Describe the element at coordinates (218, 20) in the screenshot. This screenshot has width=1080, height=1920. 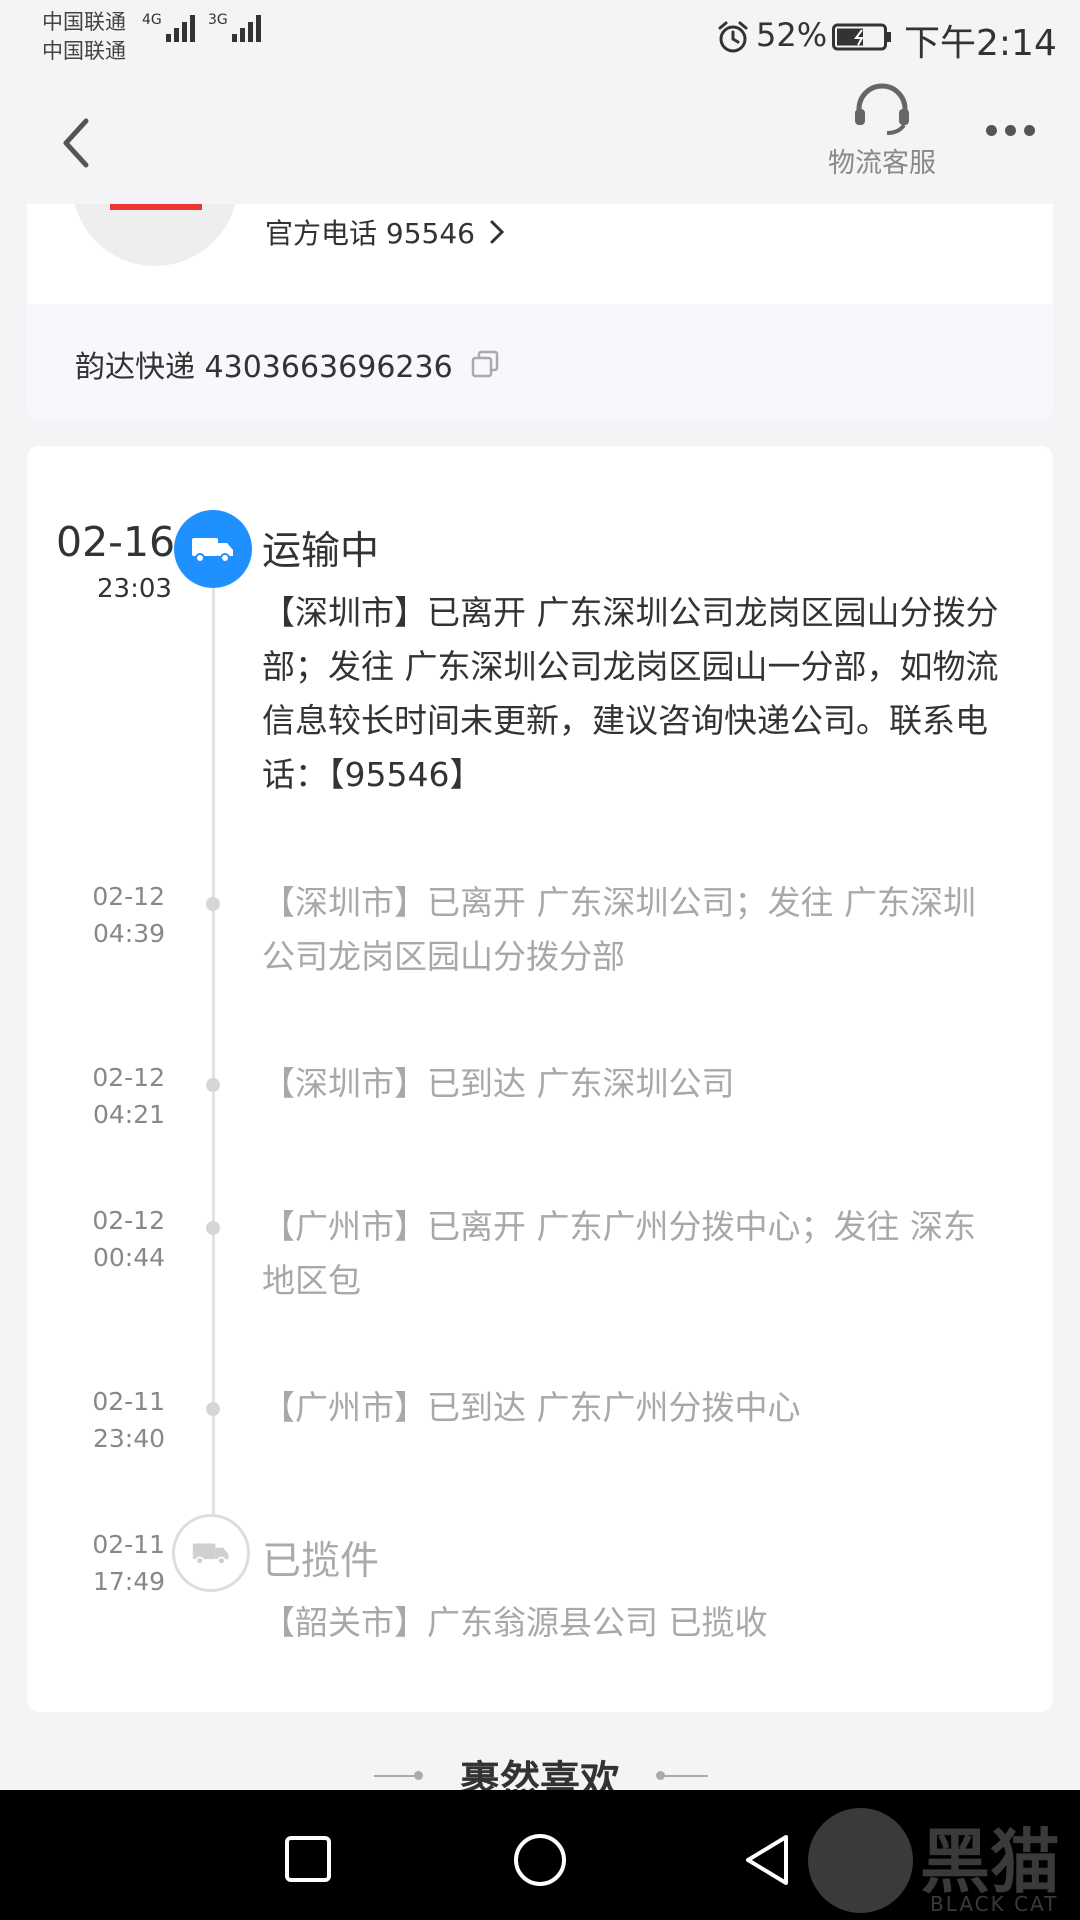
I see `network-type-2: 3G` at that location.